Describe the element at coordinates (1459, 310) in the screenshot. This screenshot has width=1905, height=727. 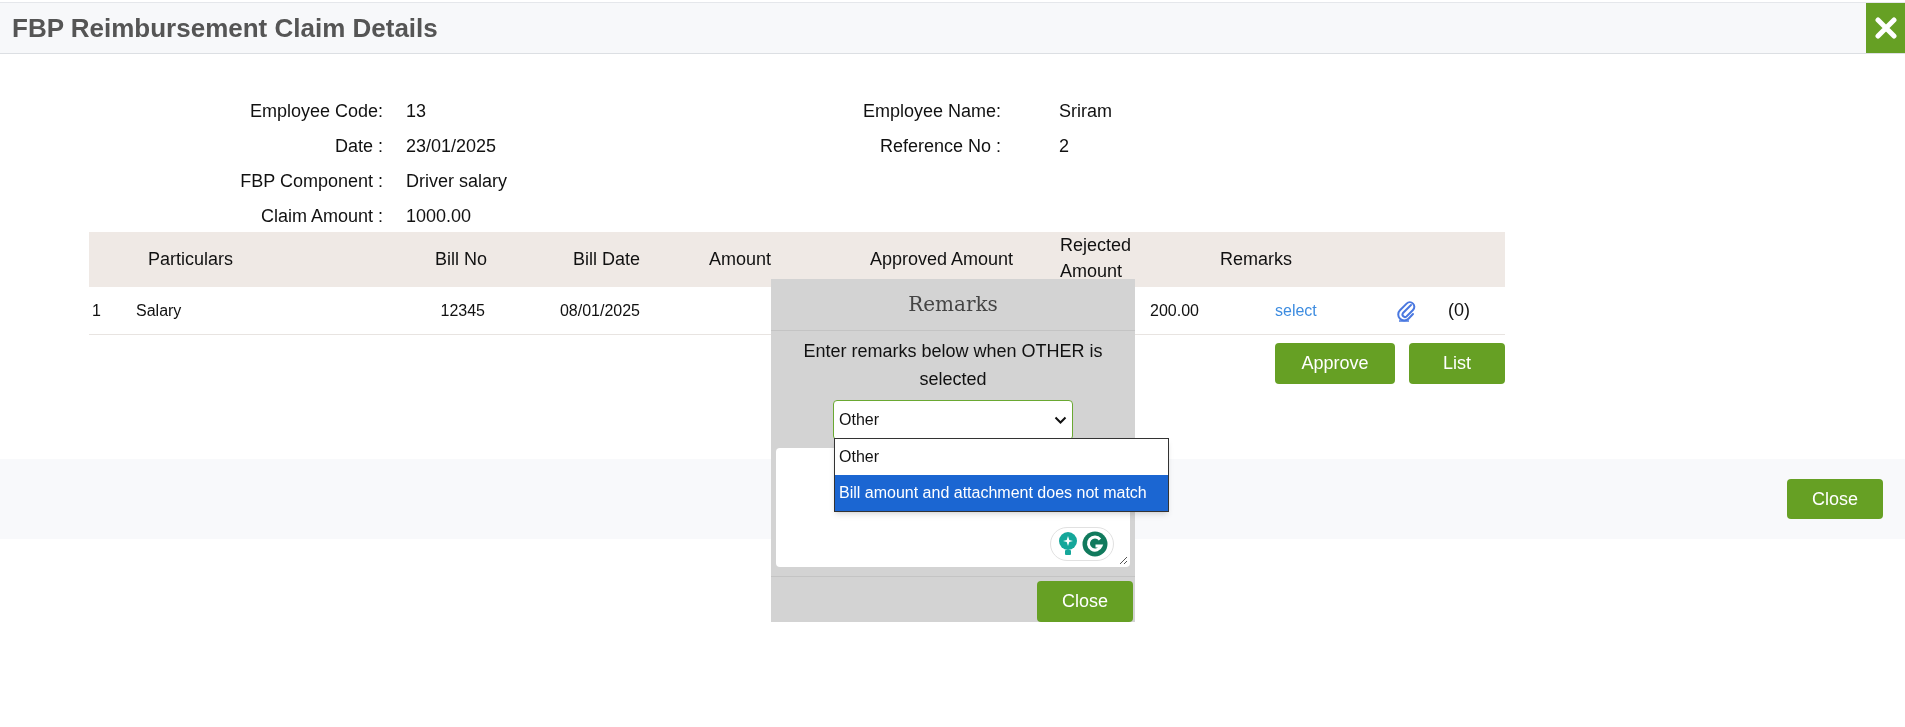
I see `attachment-count: (0)` at that location.